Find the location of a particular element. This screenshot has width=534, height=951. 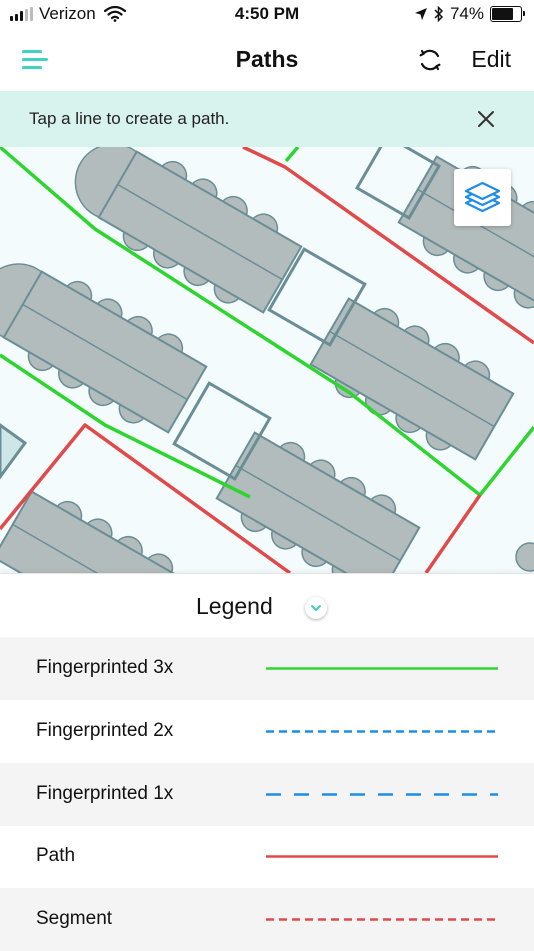

page-title: Paths is located at coordinates (267, 59).